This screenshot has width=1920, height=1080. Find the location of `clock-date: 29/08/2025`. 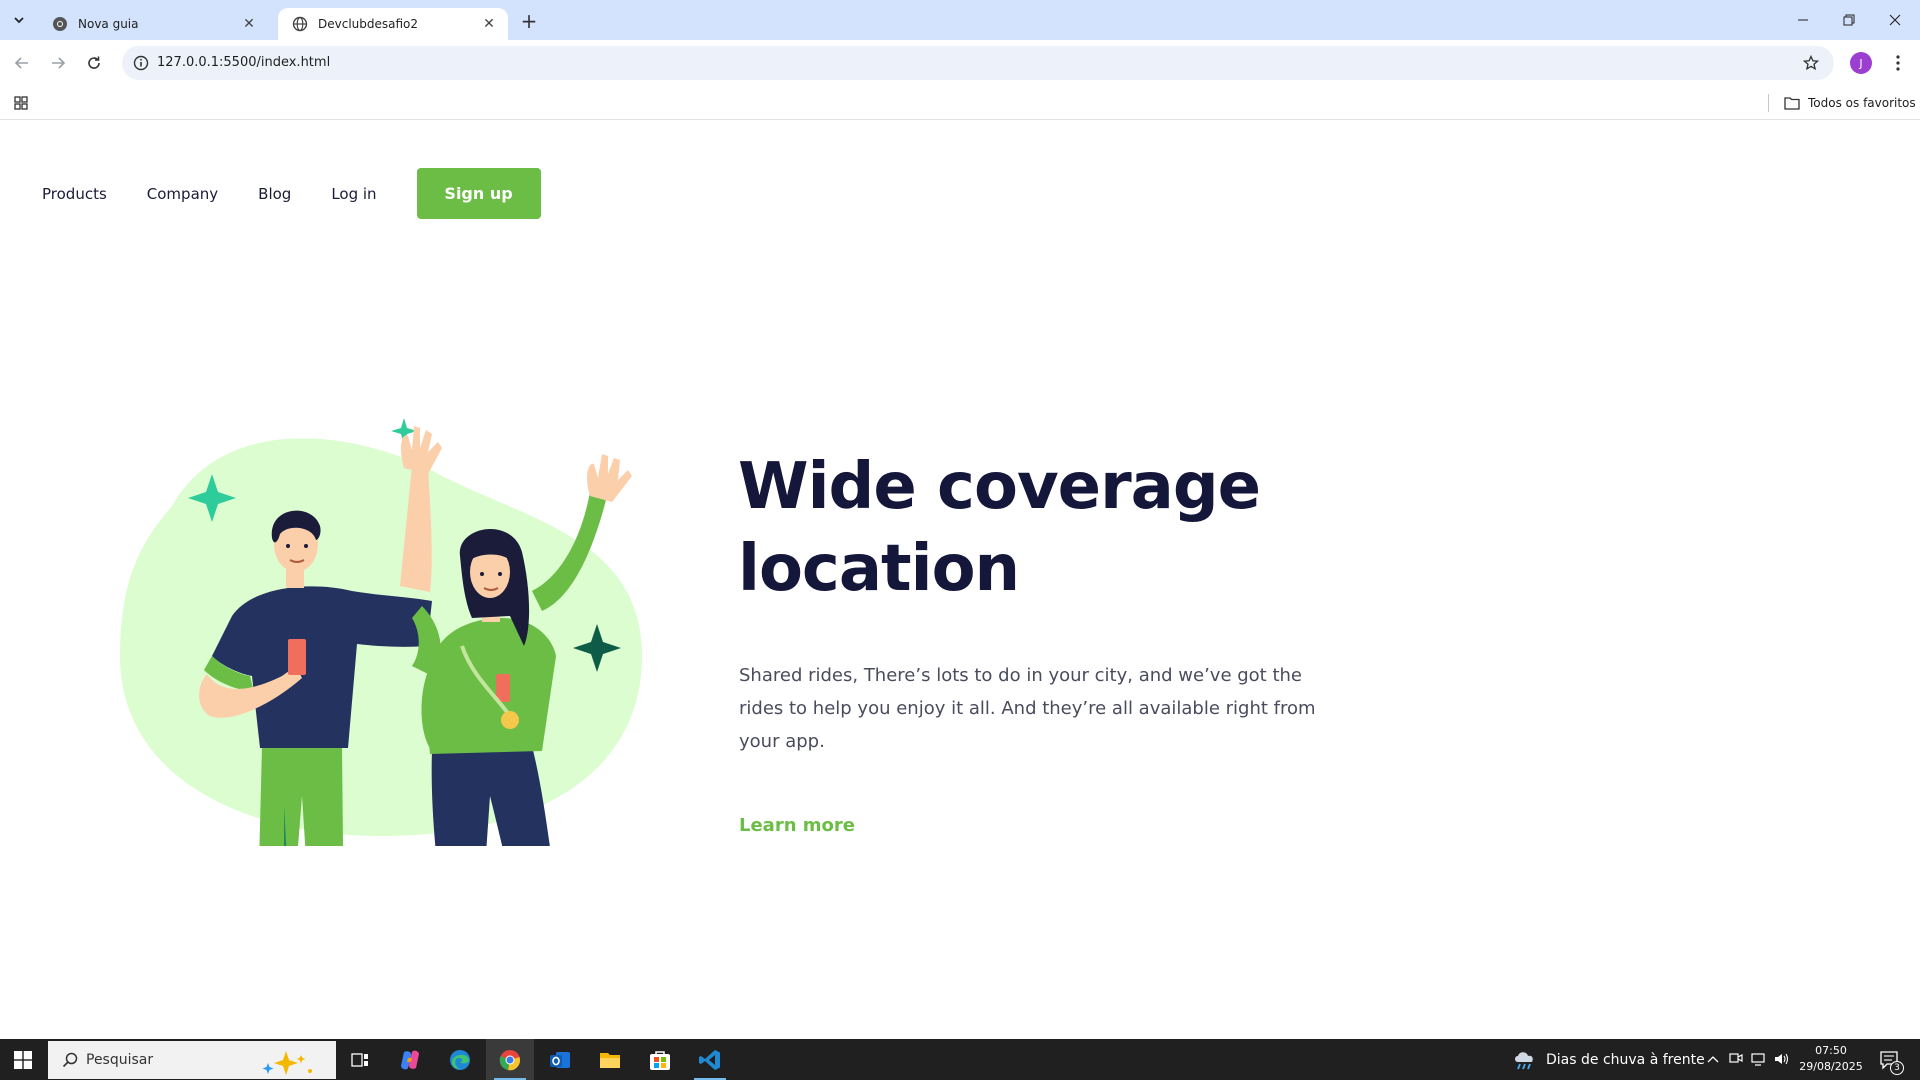

clock-date: 29/08/2025 is located at coordinates (1831, 1066).